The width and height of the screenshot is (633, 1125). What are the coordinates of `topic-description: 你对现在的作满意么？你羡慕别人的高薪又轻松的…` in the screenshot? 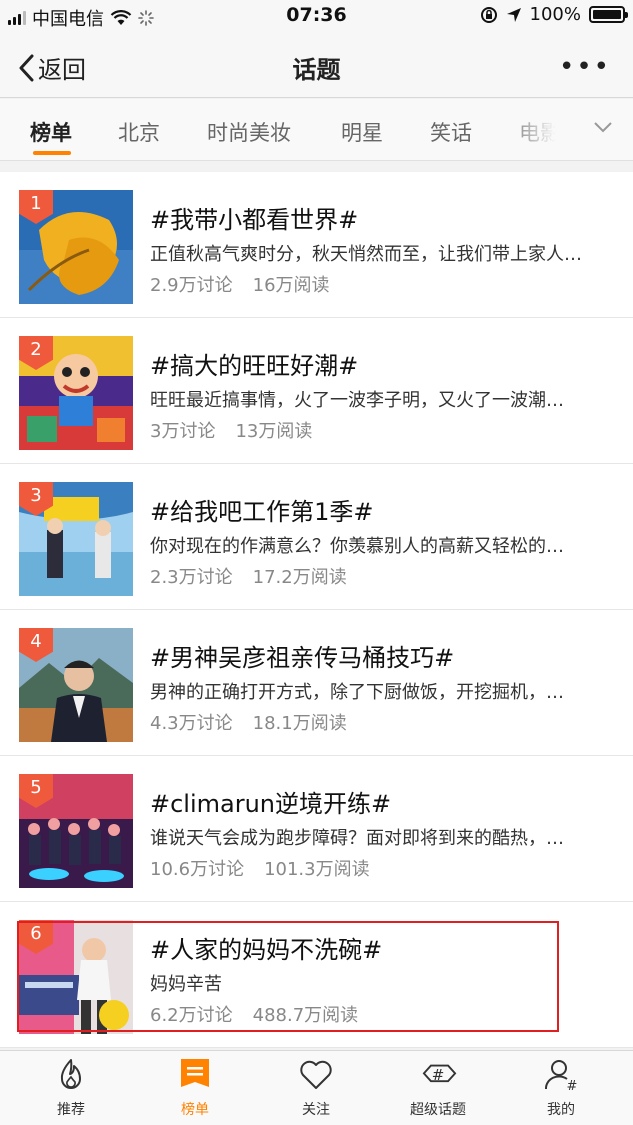 It's located at (357, 546).